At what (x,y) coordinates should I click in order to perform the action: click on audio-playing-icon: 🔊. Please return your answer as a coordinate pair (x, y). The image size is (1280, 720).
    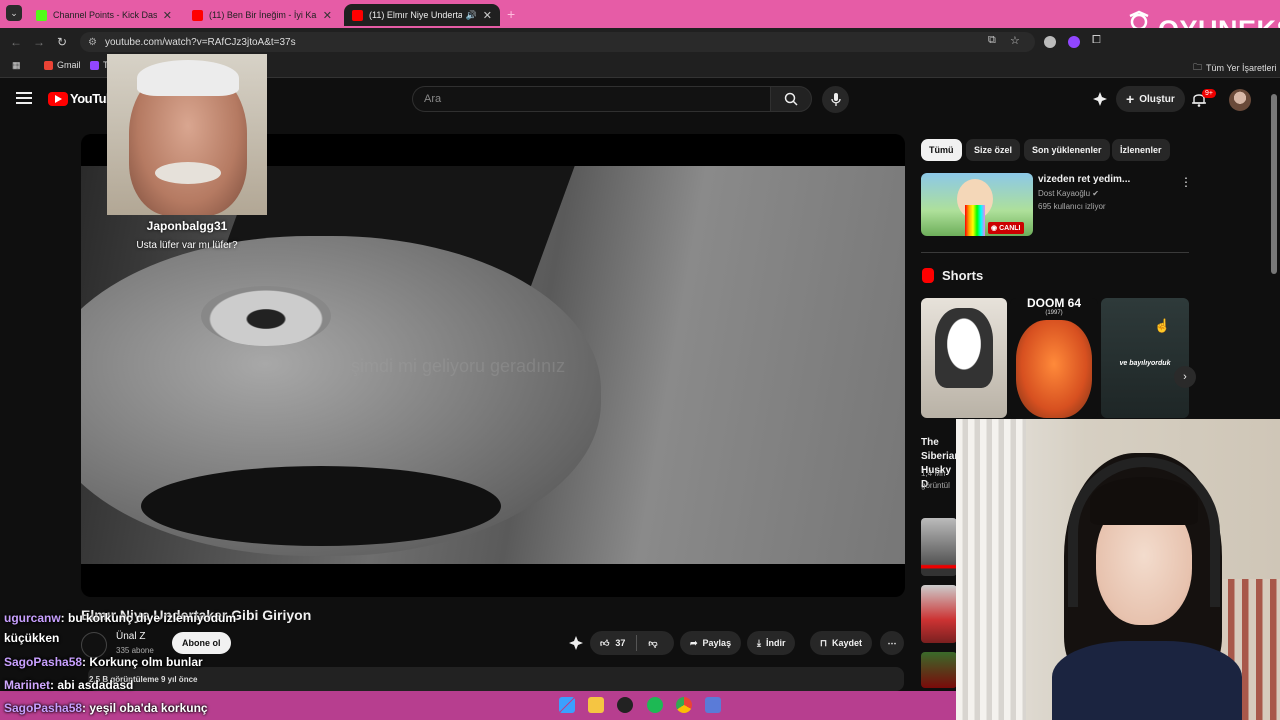
    Looking at the image, I should click on (471, 15).